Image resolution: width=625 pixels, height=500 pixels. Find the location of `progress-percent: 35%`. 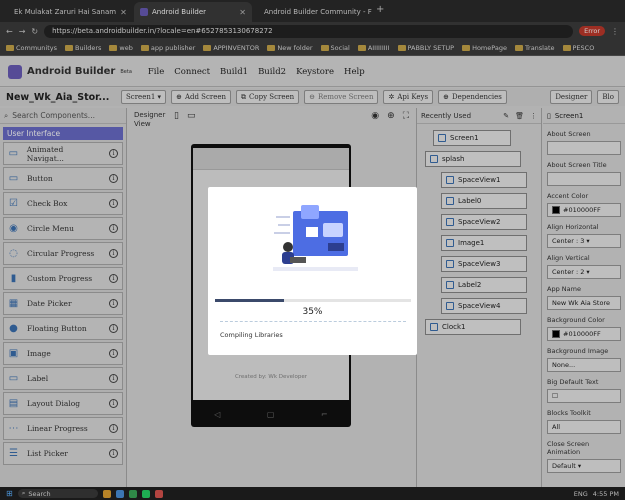

progress-percent: 35% is located at coordinates (312, 312).